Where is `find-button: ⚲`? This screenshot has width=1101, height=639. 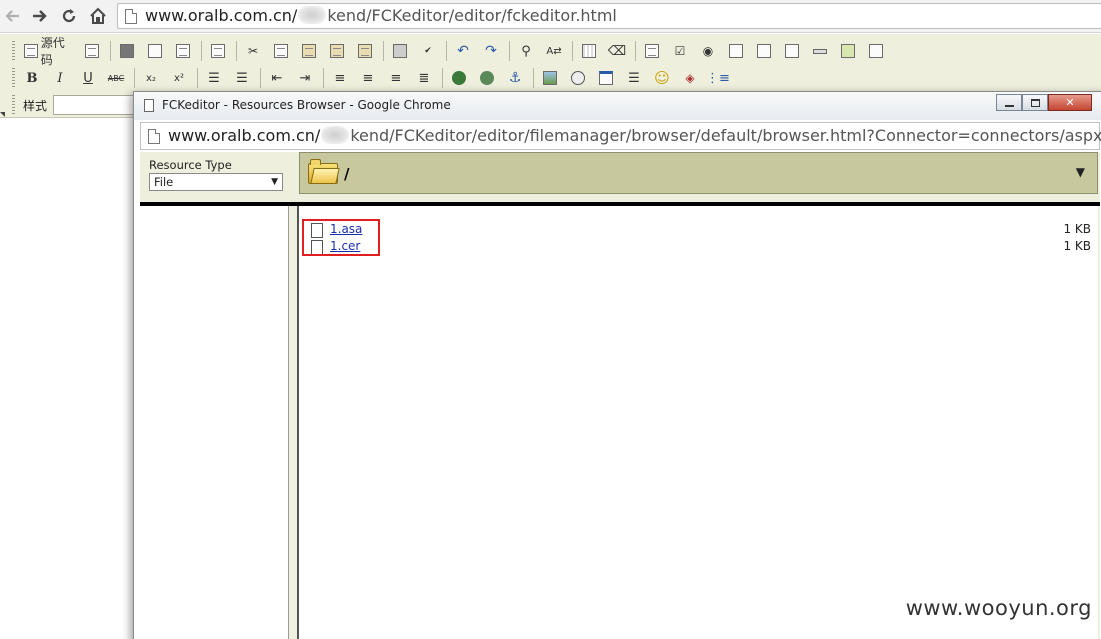 find-button: ⚲ is located at coordinates (526, 51).